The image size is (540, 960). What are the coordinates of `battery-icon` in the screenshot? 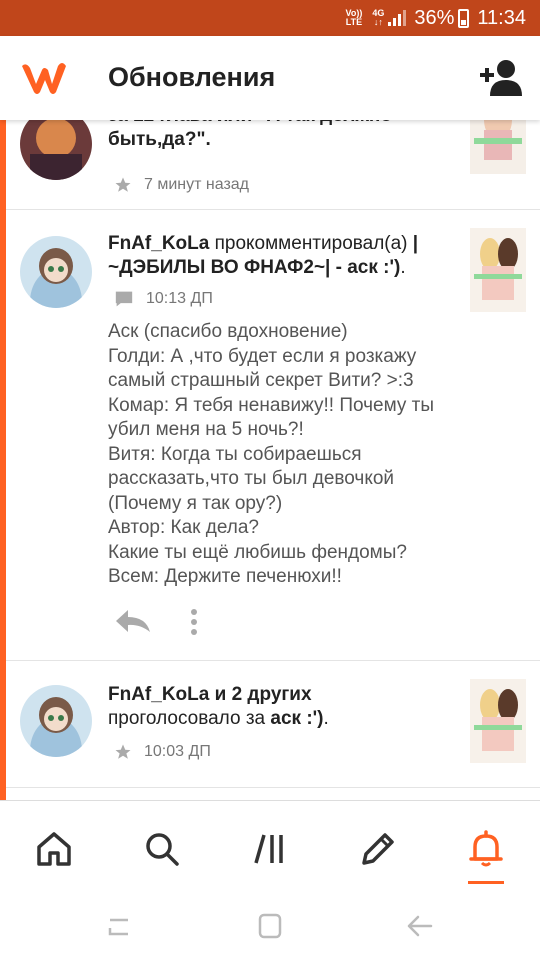 It's located at (464, 18).